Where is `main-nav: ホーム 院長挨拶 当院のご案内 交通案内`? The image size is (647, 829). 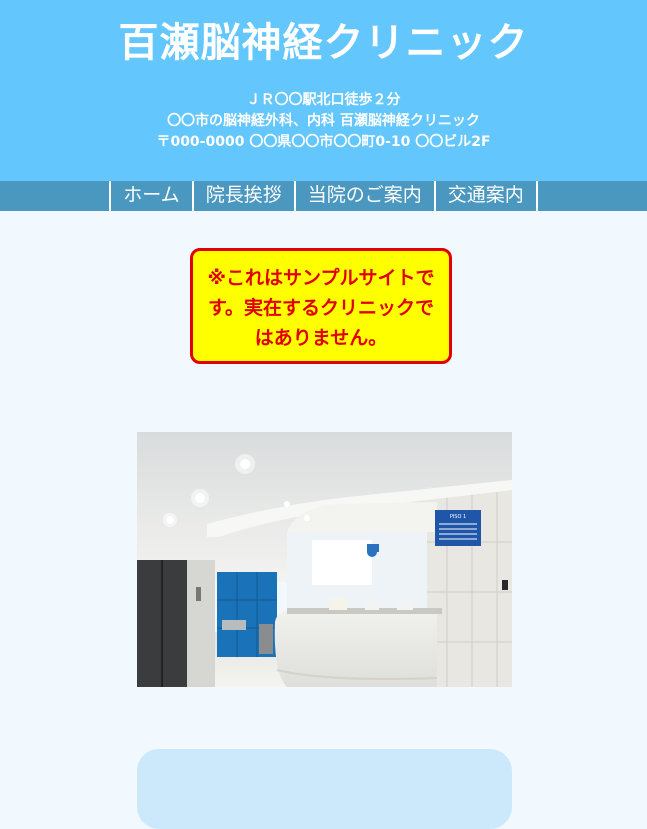
main-nav: ホーム 院長挨拶 当院のご案内 交通案内 is located at coordinates (323, 196).